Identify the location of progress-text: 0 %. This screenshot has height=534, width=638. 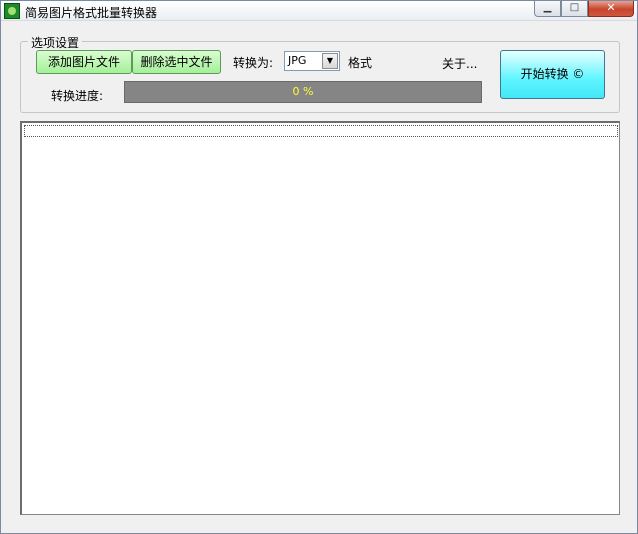
(303, 91).